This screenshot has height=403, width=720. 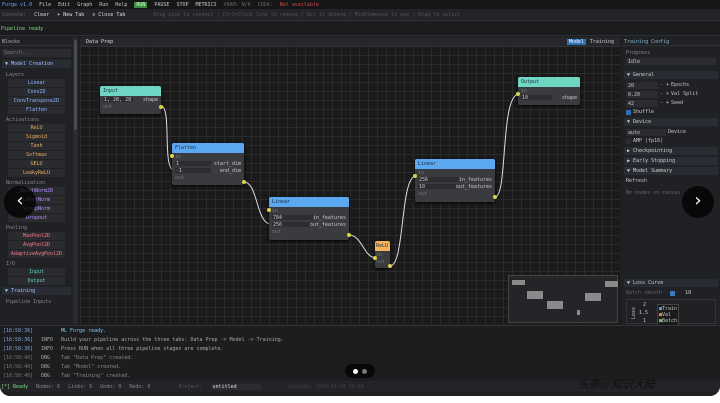 What do you see at coordinates (45, 5) in the screenshot?
I see `menu-file: File` at bounding box center [45, 5].